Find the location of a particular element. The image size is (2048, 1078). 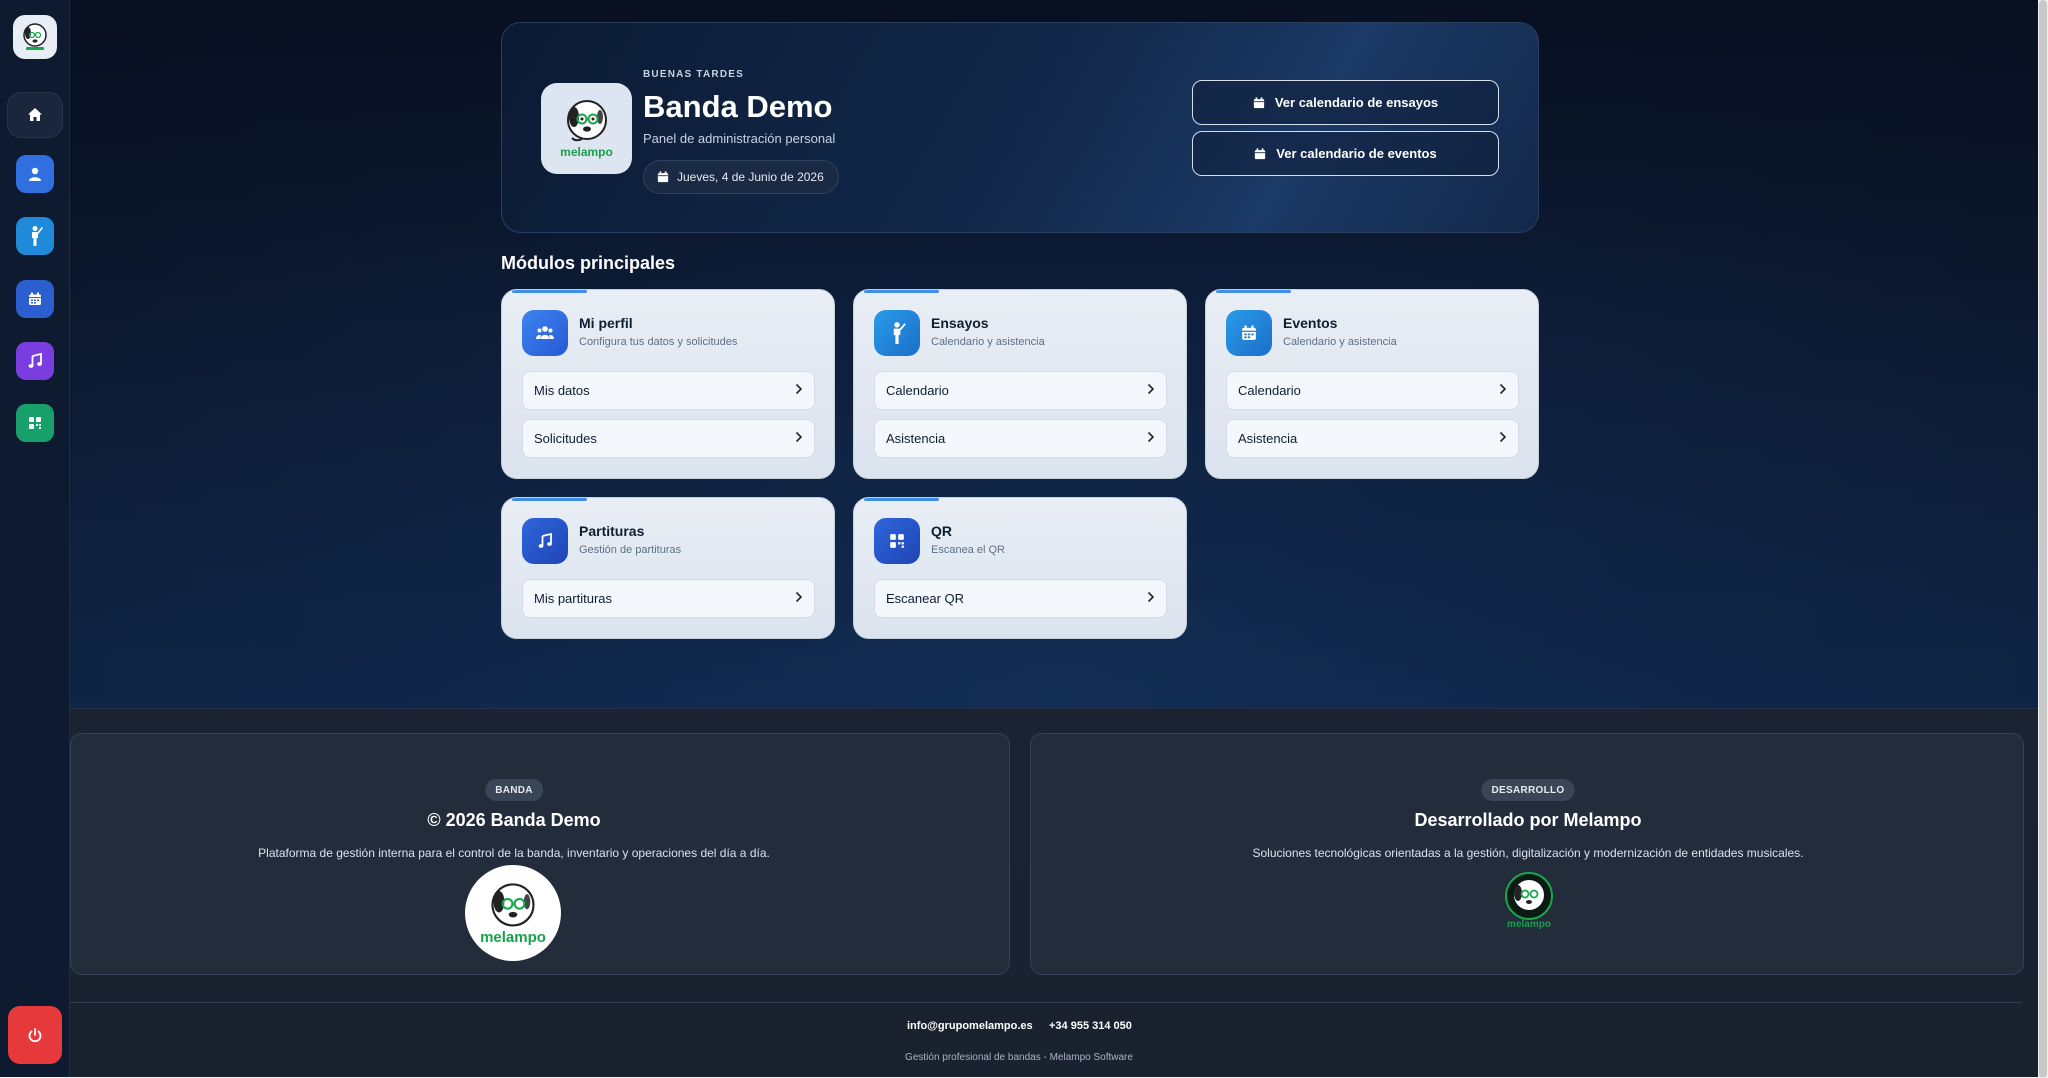

band-logo: melampo is located at coordinates (586, 128).